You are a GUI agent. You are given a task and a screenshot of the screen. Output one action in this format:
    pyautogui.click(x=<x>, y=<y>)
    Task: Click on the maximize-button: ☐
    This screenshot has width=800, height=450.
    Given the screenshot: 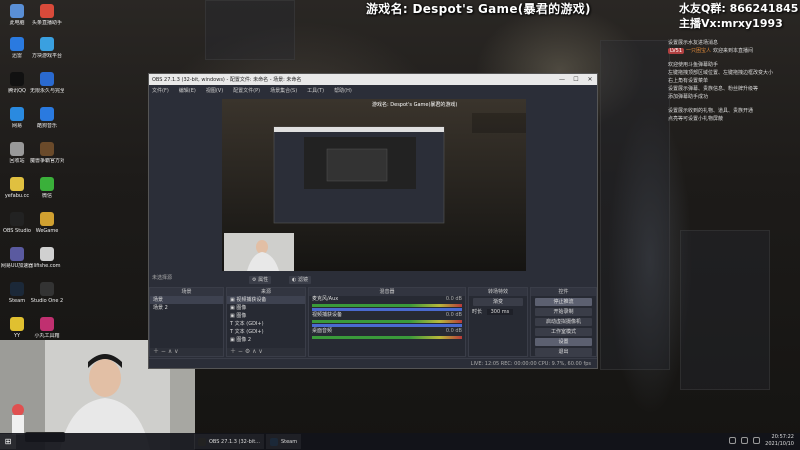 What is the action you would take?
    pyautogui.click(x=576, y=79)
    